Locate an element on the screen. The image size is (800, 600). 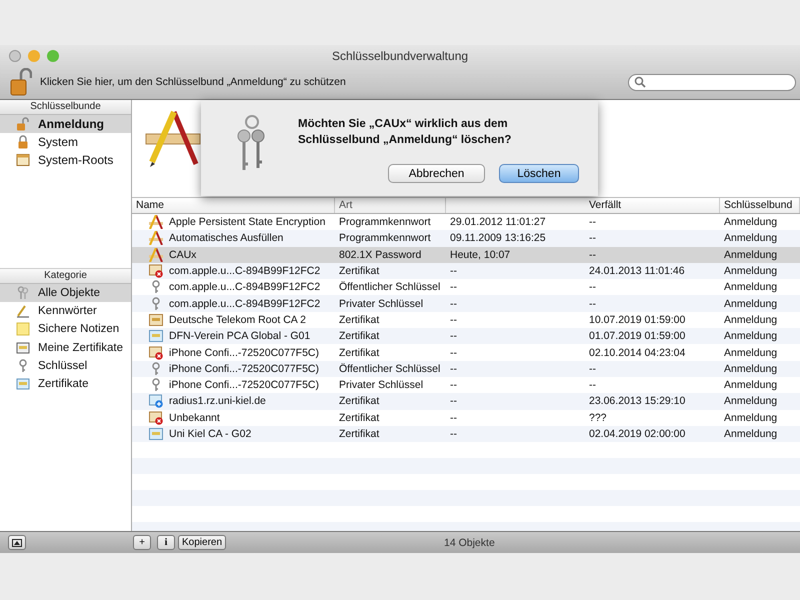
expiry-cell: 10.07.2019 01:59:00 is located at coordinates (637, 320).